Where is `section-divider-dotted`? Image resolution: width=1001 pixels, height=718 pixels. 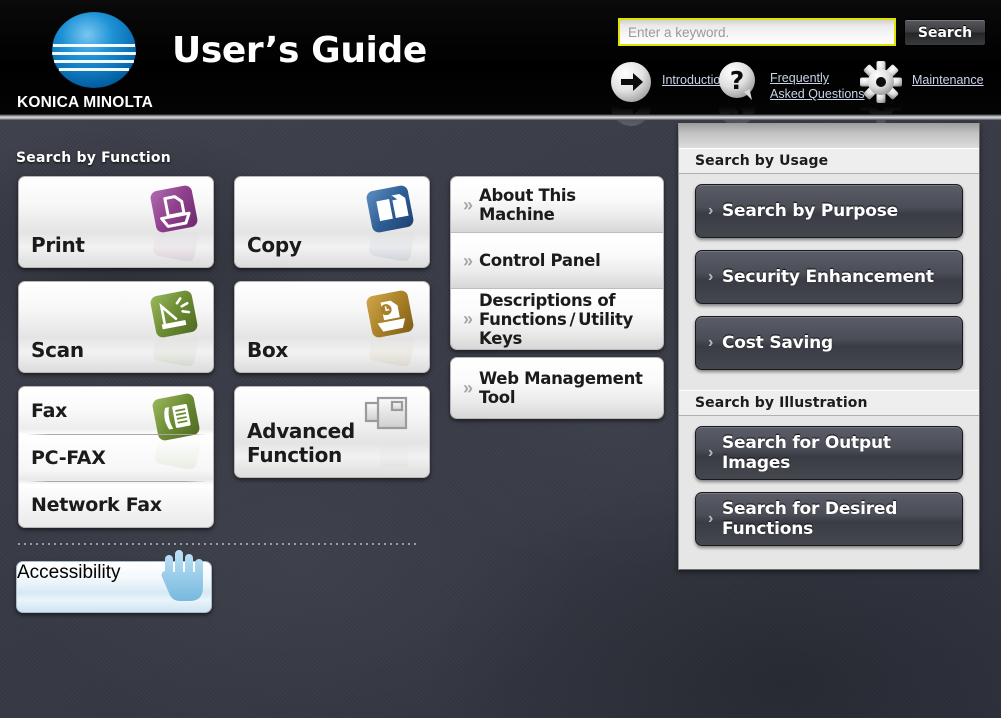
section-divider-dotted is located at coordinates (216, 544).